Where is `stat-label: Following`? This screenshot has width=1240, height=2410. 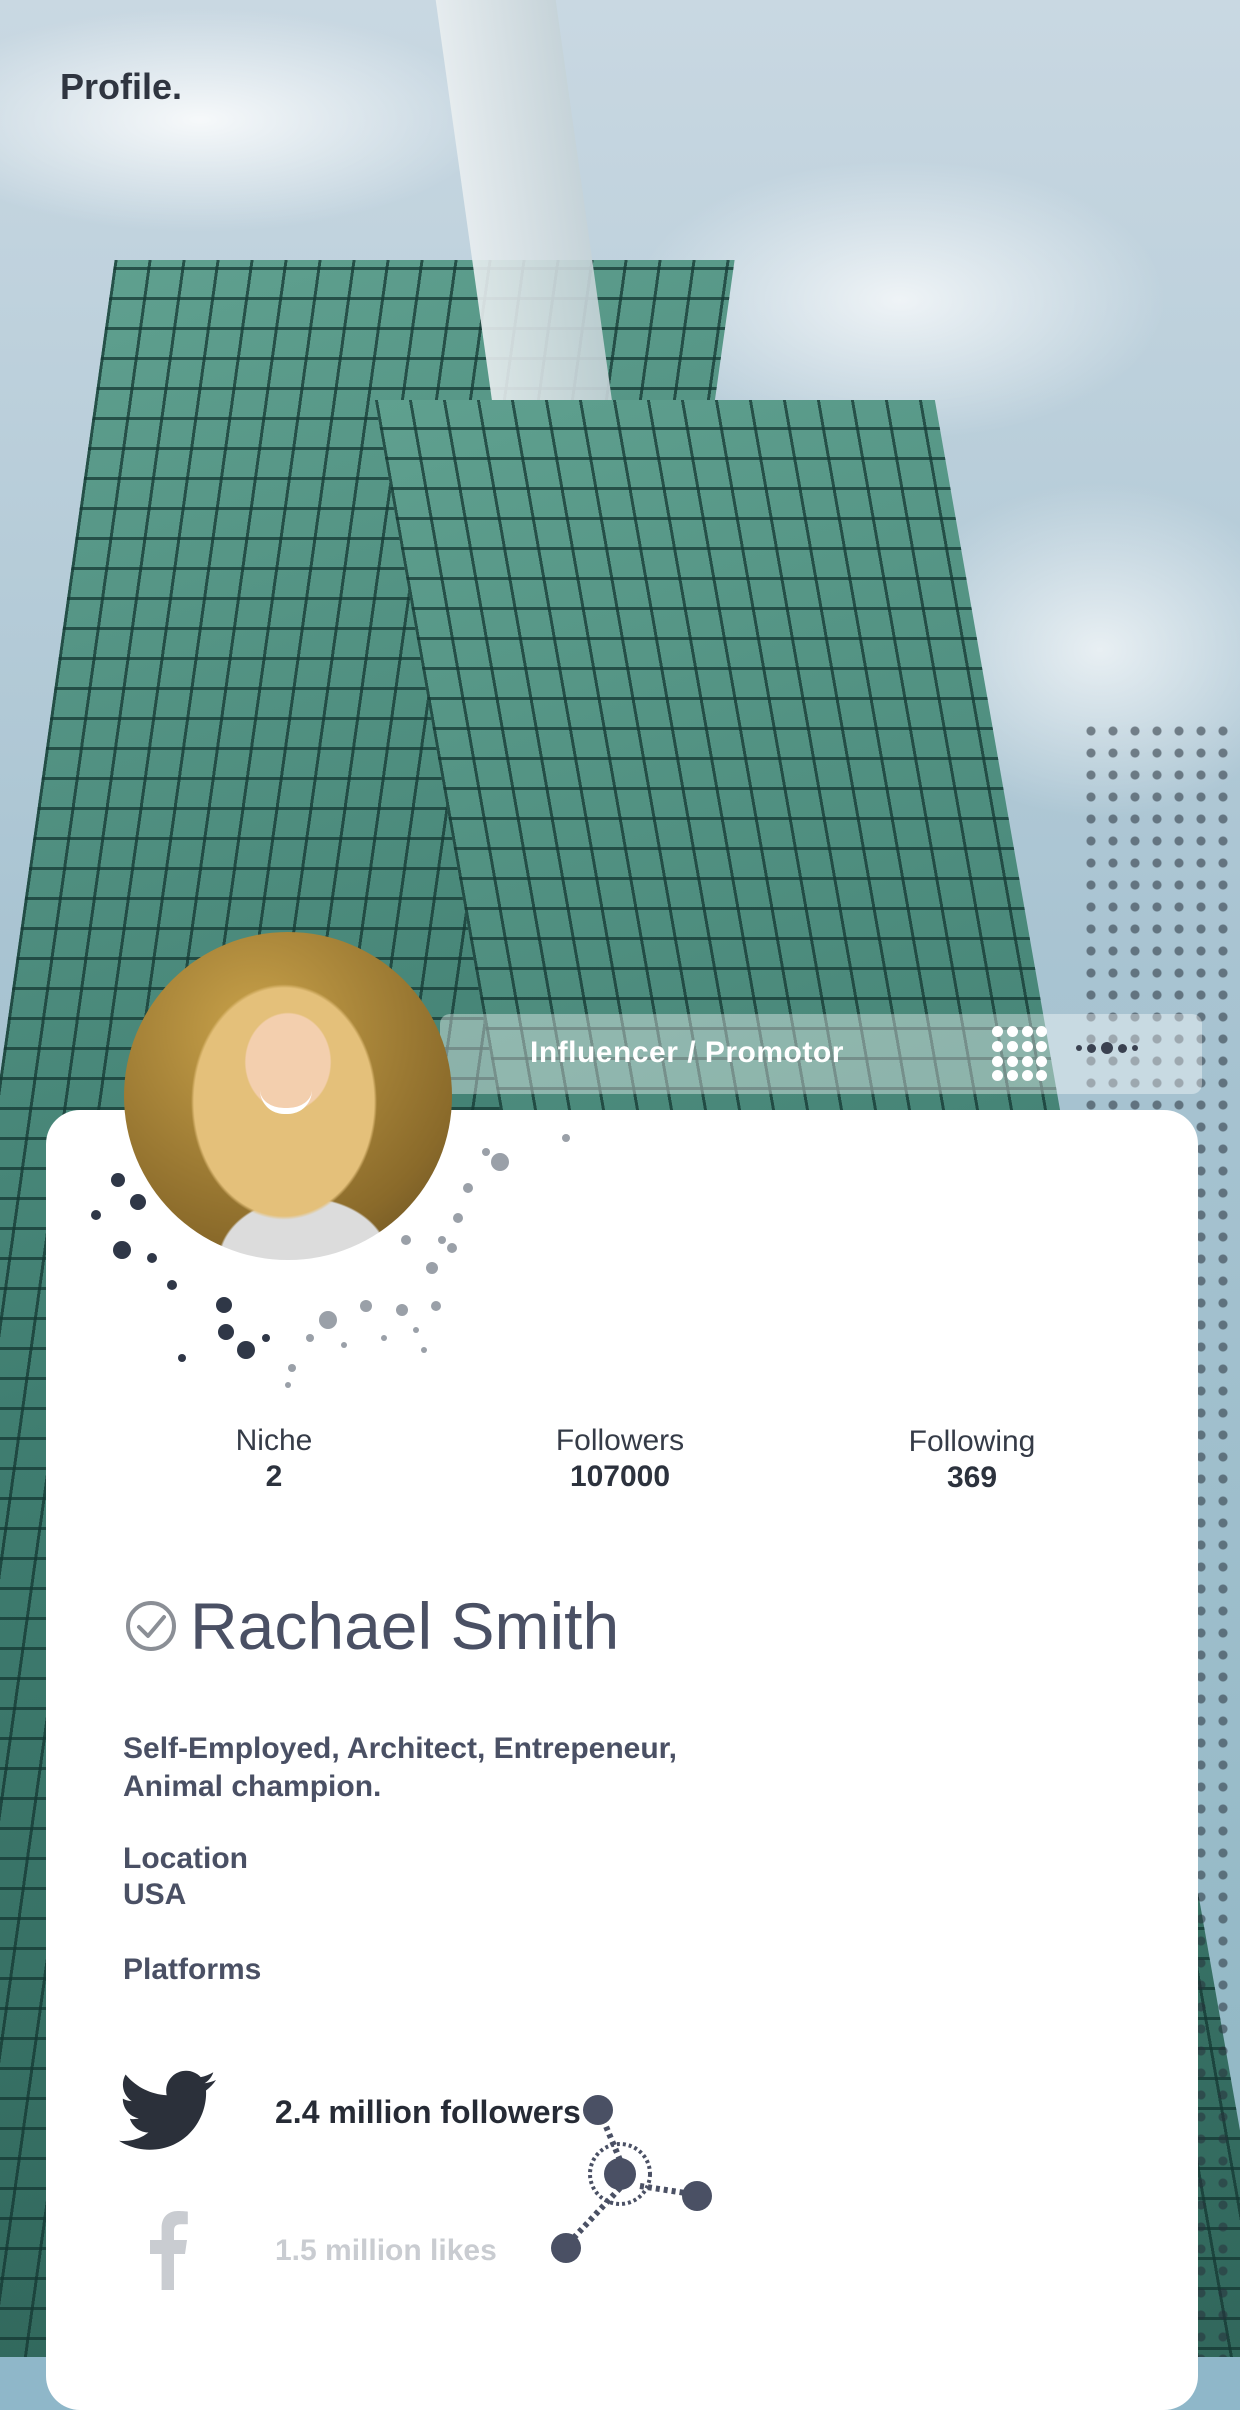
stat-label: Following is located at coordinates (972, 1441).